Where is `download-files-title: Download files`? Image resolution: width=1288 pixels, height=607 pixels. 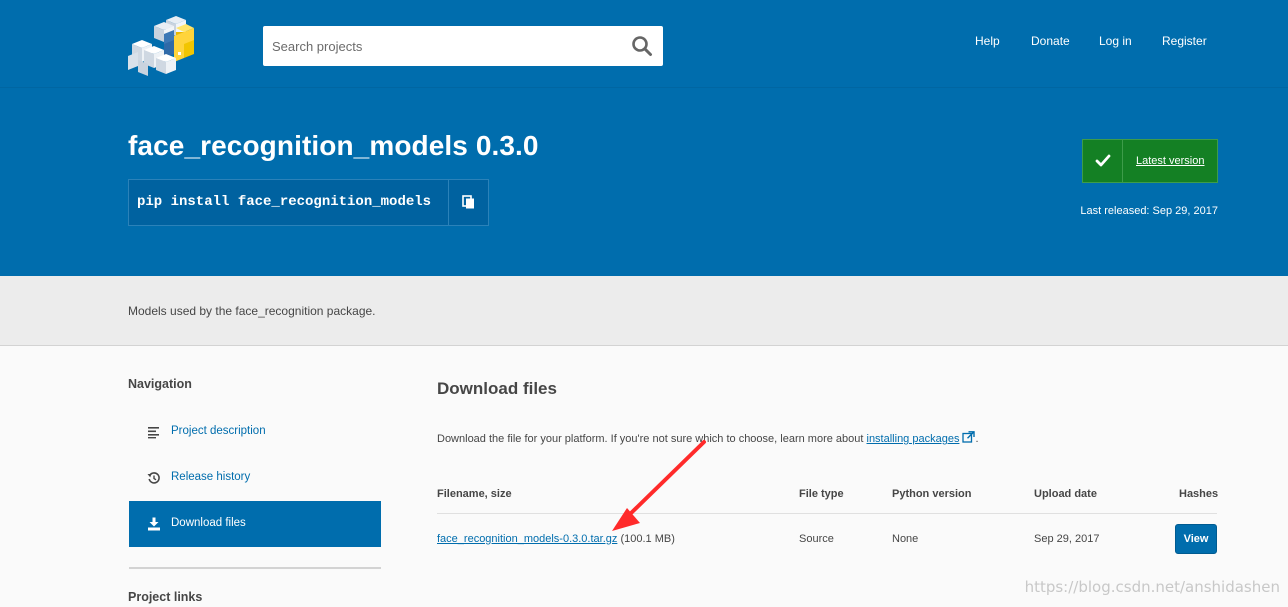 download-files-title: Download files is located at coordinates (497, 388).